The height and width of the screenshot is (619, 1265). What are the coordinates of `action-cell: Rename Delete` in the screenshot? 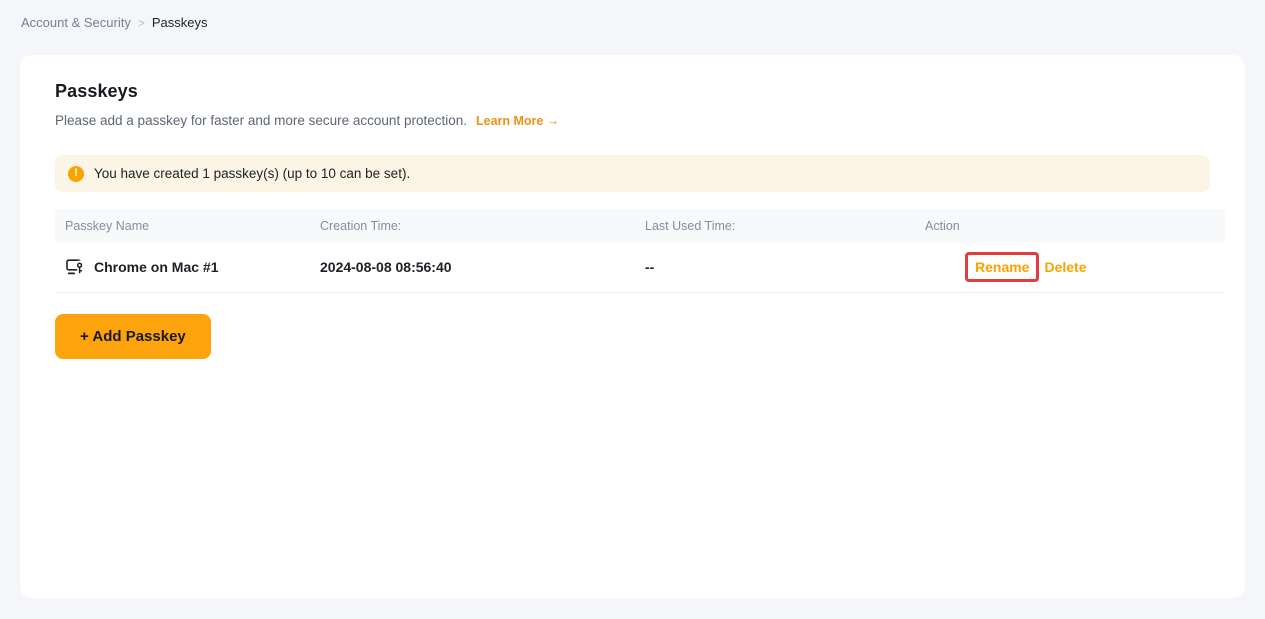 It's located at (1070, 267).